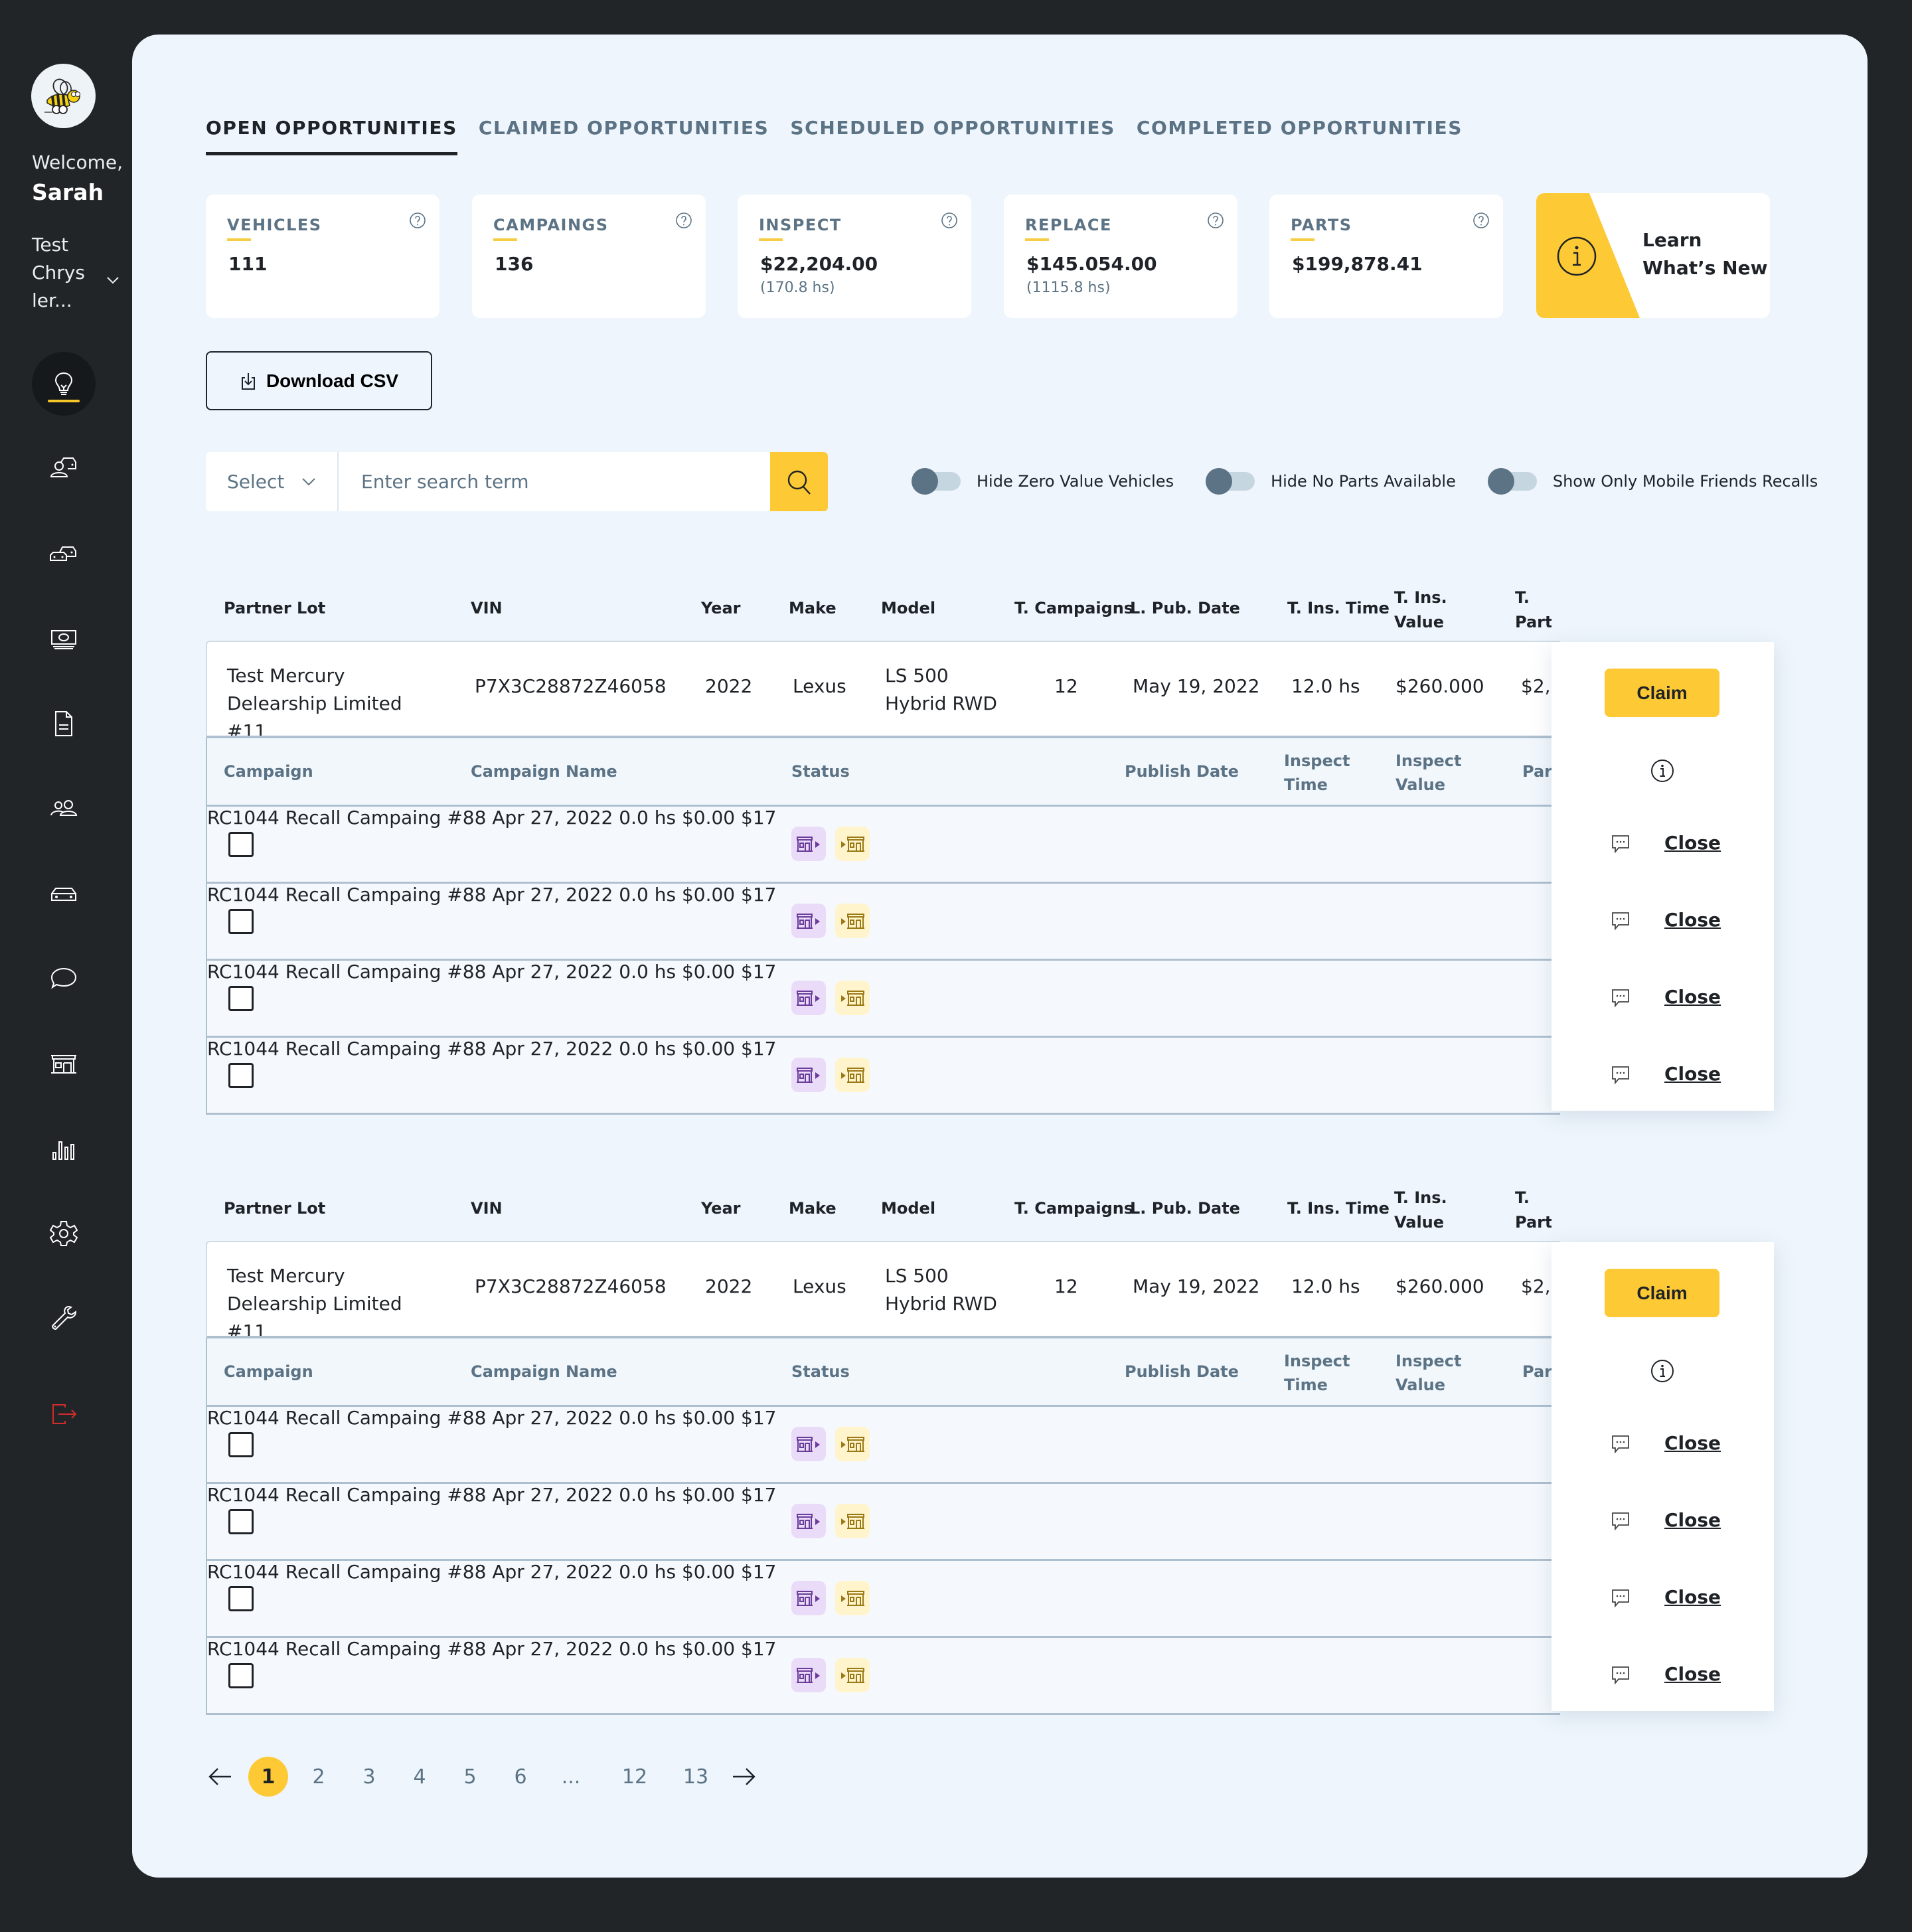 The width and height of the screenshot is (1912, 1932). Describe the element at coordinates (369, 1777) in the screenshot. I see `page-3: 3` at that location.